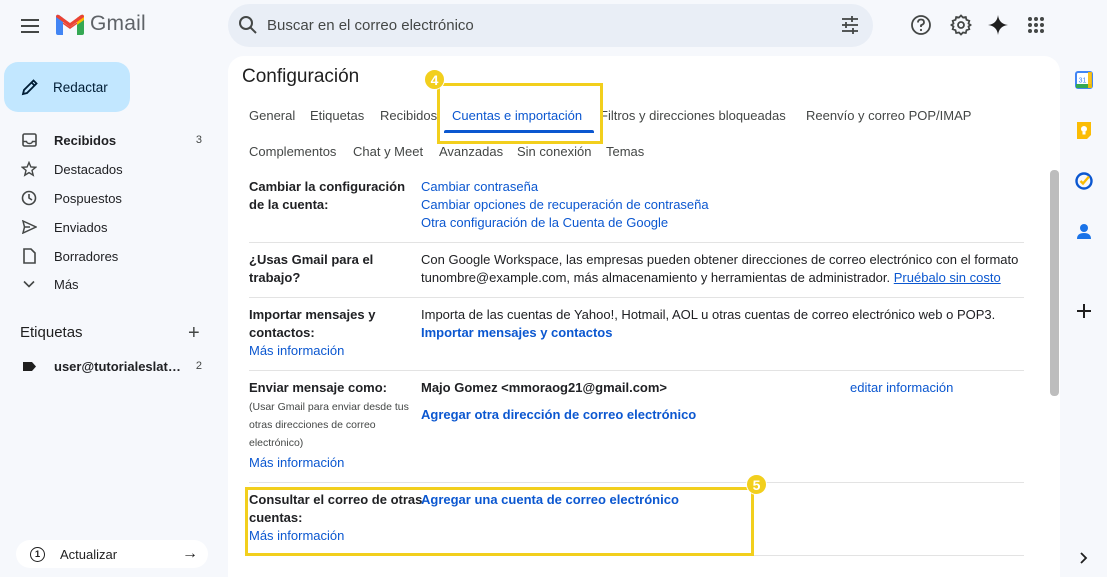  I want to click on top-bar: Gmail, so click(553, 26).